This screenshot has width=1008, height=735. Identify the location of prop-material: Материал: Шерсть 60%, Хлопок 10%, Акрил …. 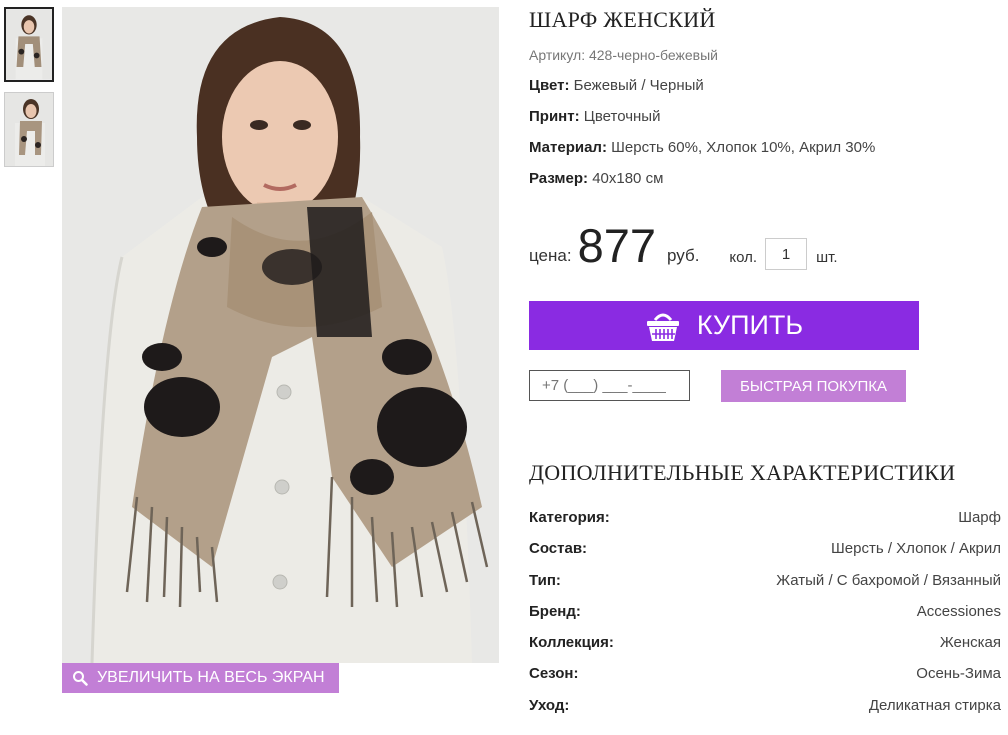
(766, 147).